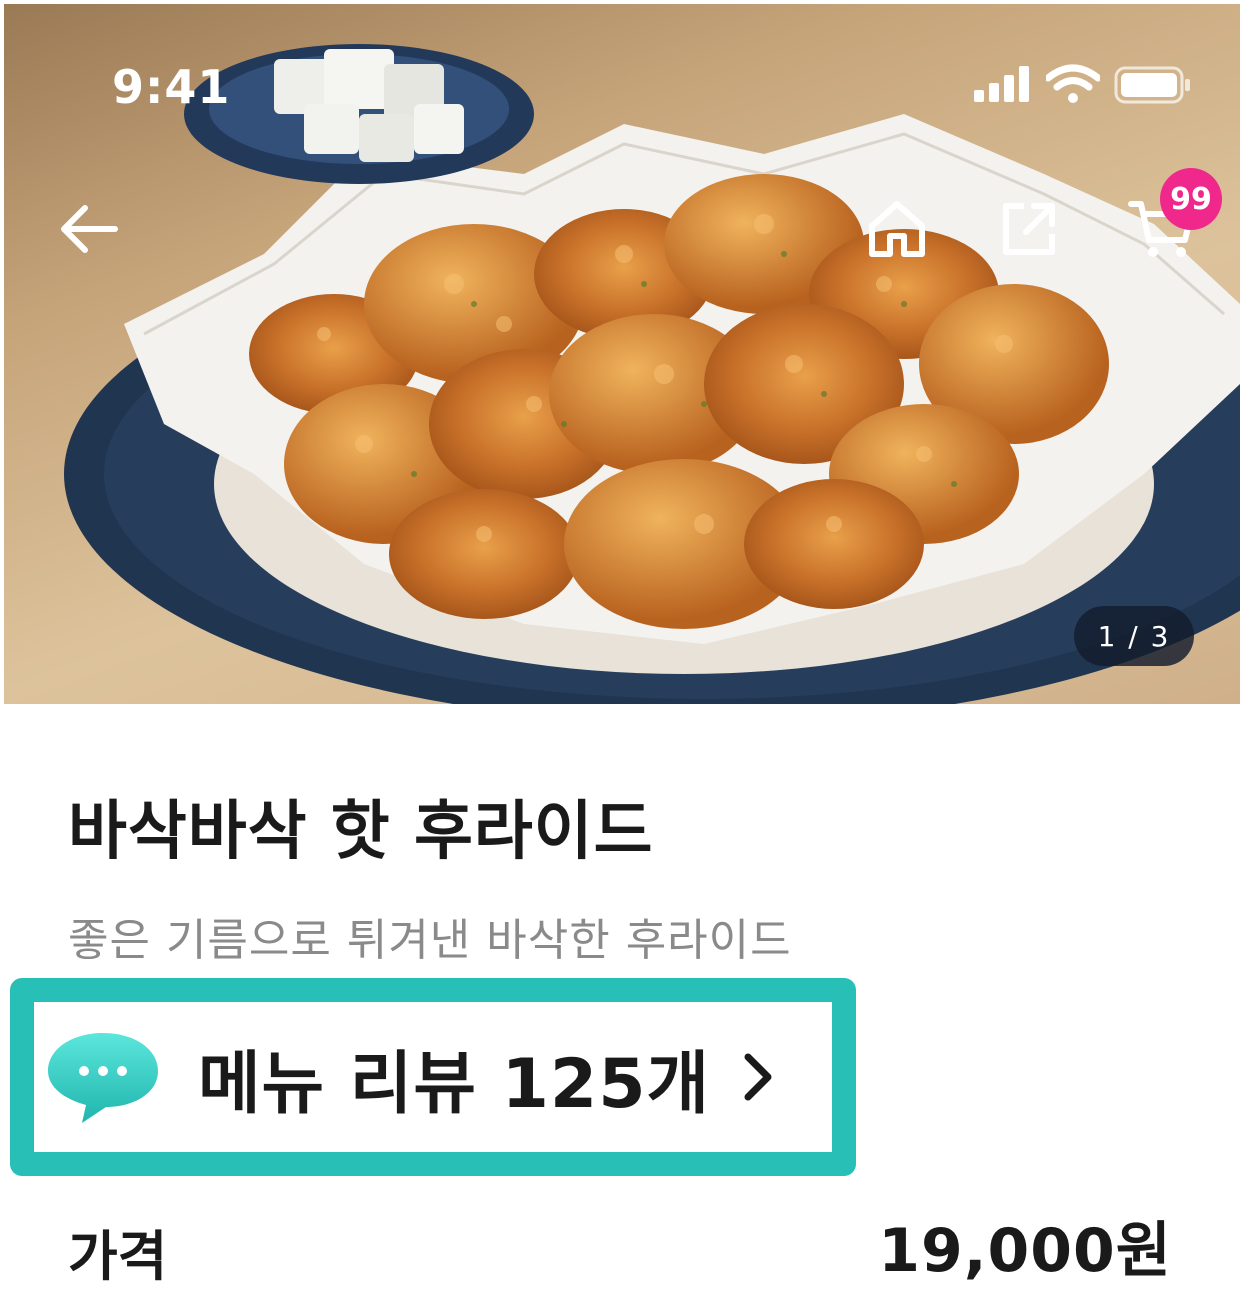  I want to click on price-value: 19,000원, so click(1025, 1251).